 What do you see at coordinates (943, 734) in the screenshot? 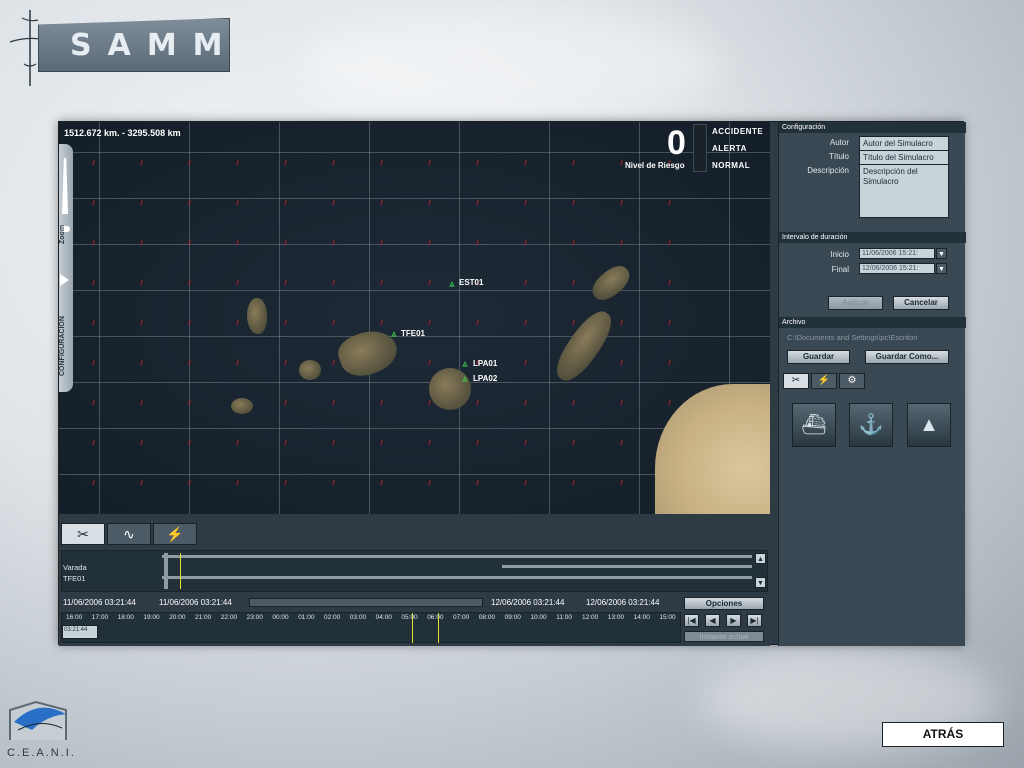
I see `atras-button: ATRÁS` at bounding box center [943, 734].